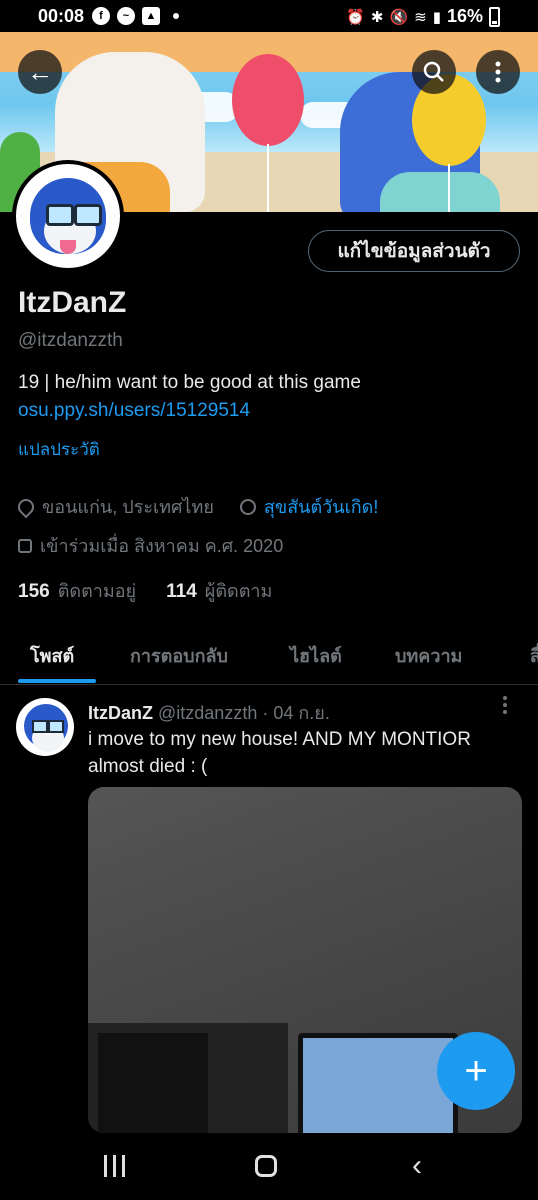 The width and height of the screenshot is (538, 1200). I want to click on balloon-icon, so click(248, 506).